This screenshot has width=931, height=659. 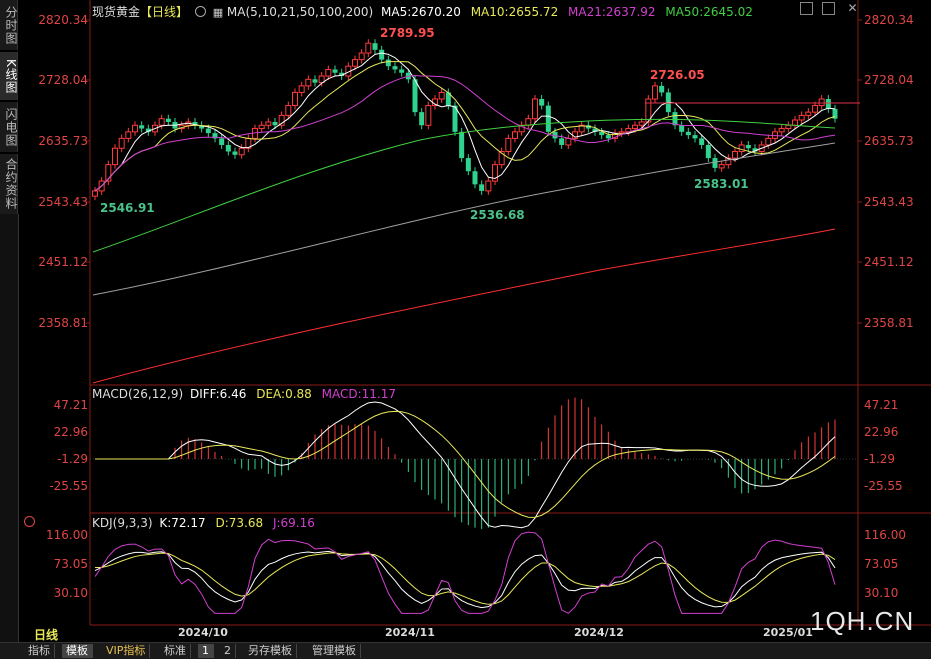 I want to click on page-1-tab: 1, so click(x=206, y=651).